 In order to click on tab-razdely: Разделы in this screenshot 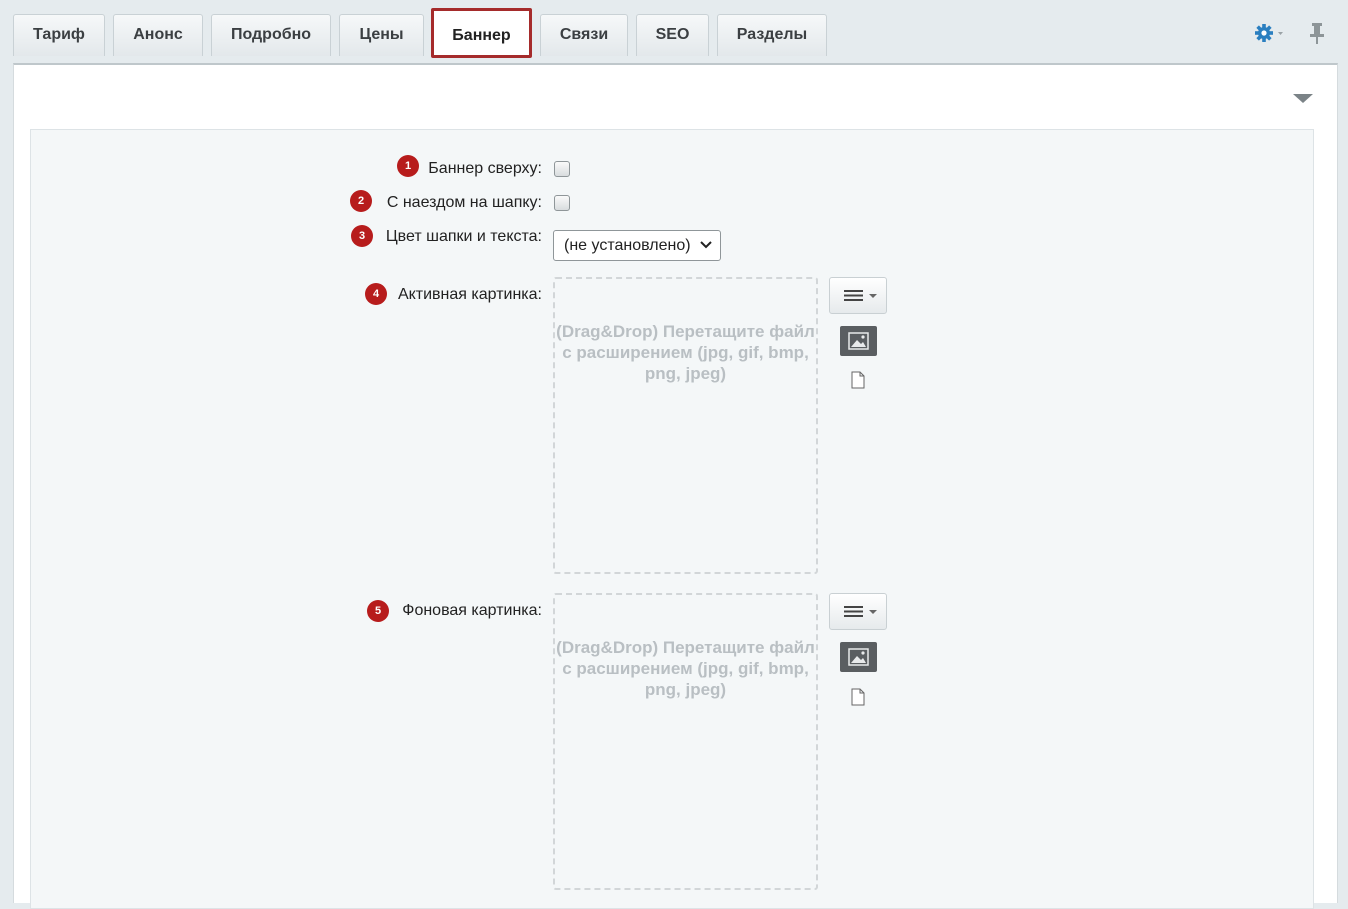, I will do `click(772, 35)`.